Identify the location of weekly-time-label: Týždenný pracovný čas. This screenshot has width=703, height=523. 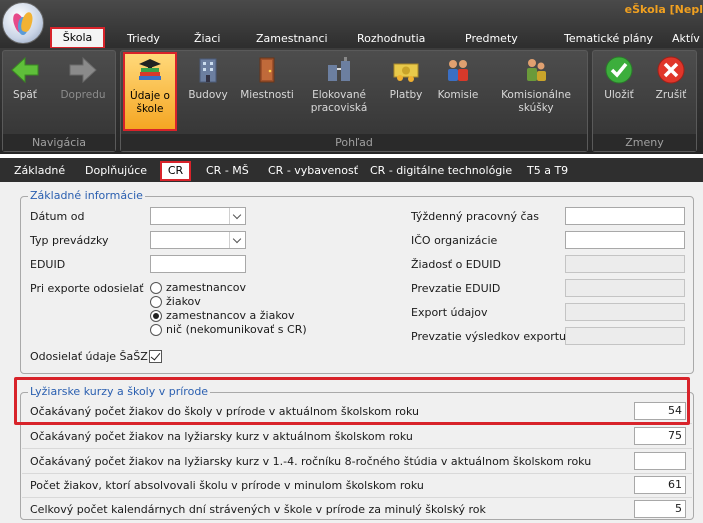
(475, 216).